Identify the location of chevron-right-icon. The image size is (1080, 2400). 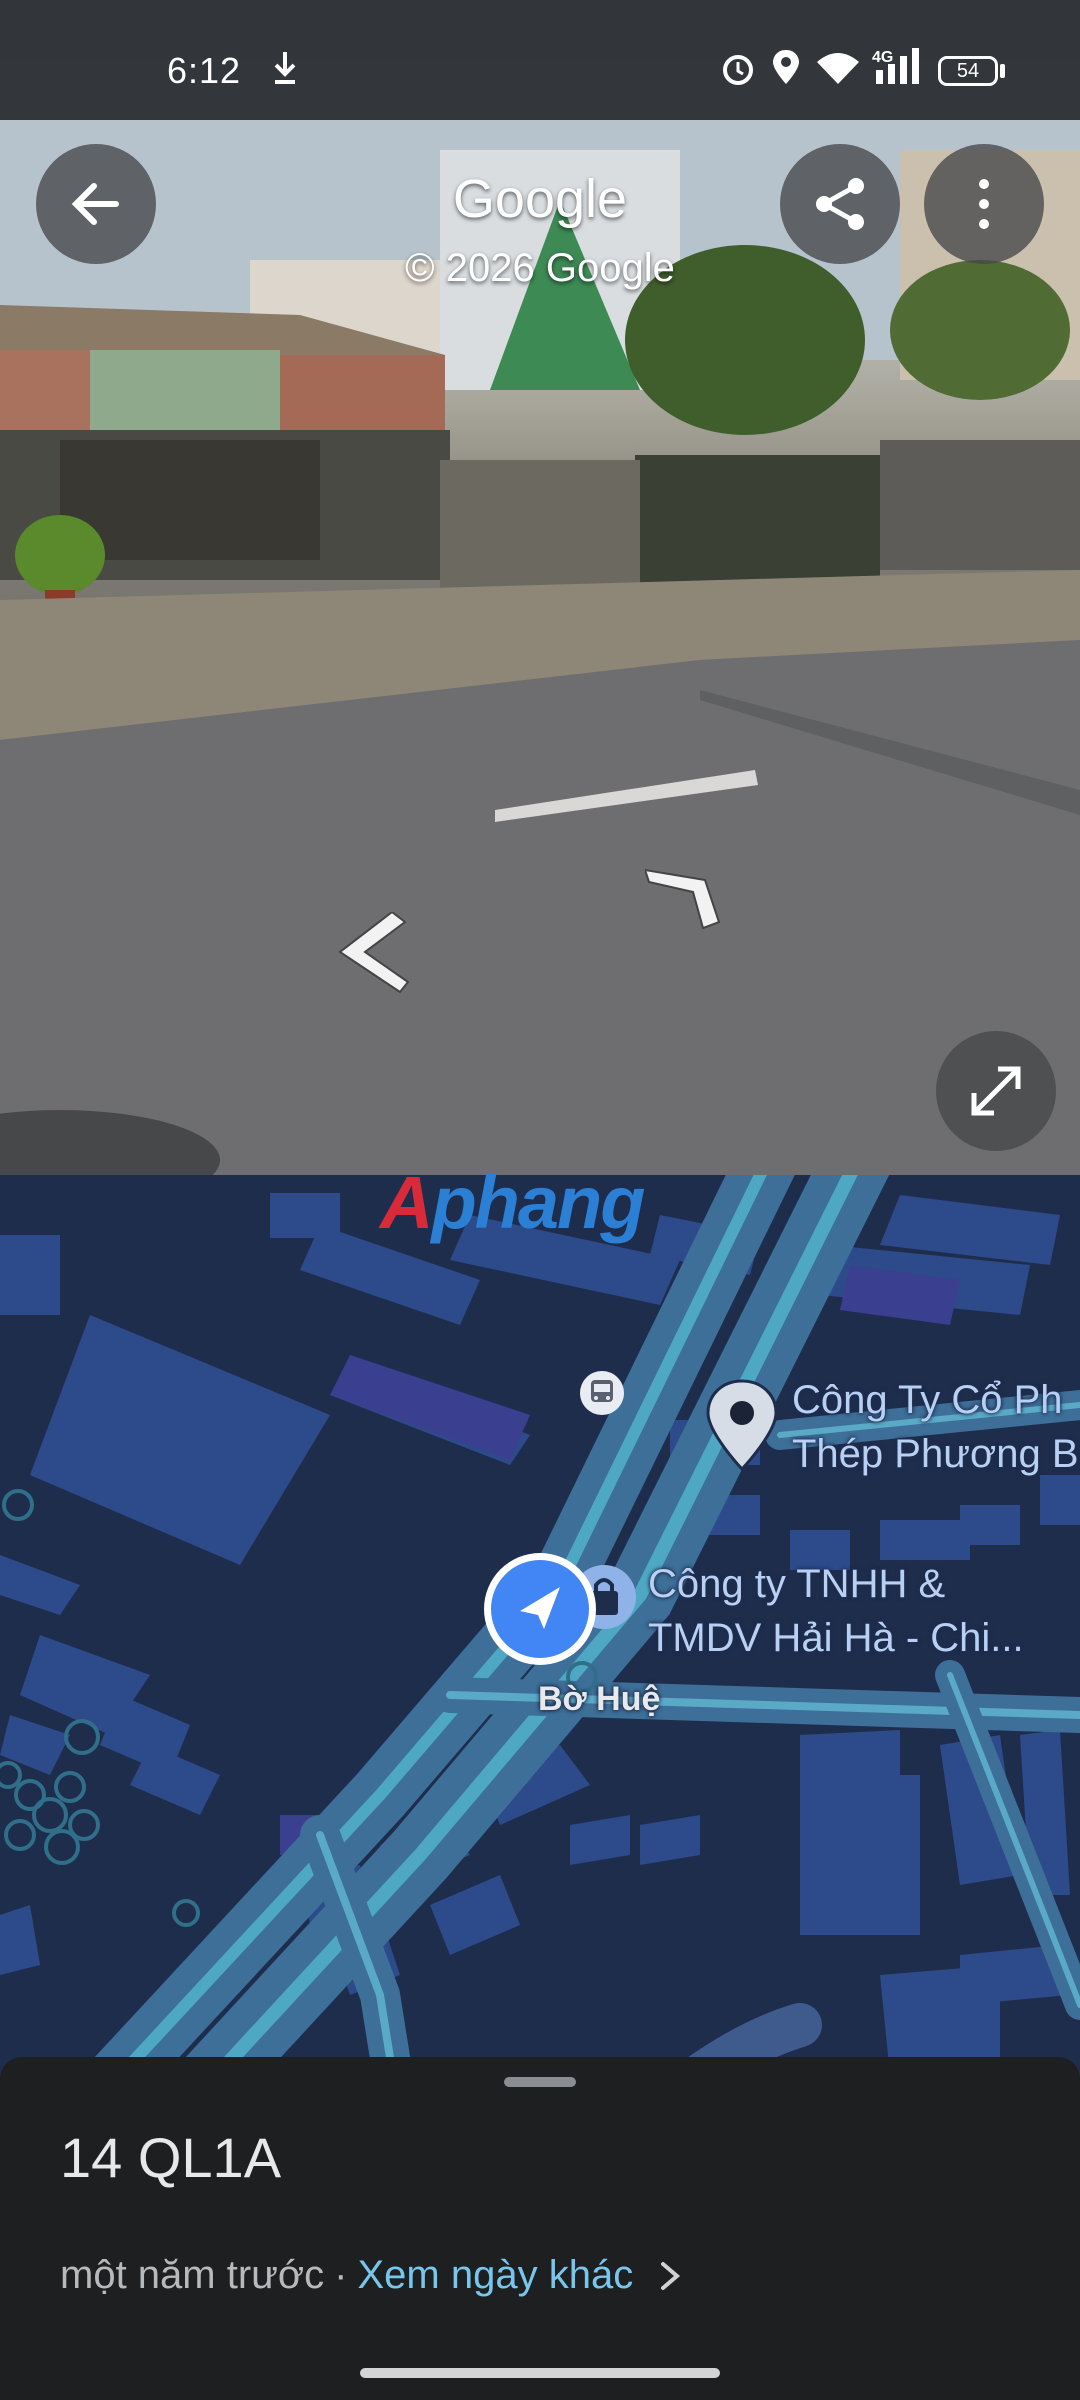
(670, 2276).